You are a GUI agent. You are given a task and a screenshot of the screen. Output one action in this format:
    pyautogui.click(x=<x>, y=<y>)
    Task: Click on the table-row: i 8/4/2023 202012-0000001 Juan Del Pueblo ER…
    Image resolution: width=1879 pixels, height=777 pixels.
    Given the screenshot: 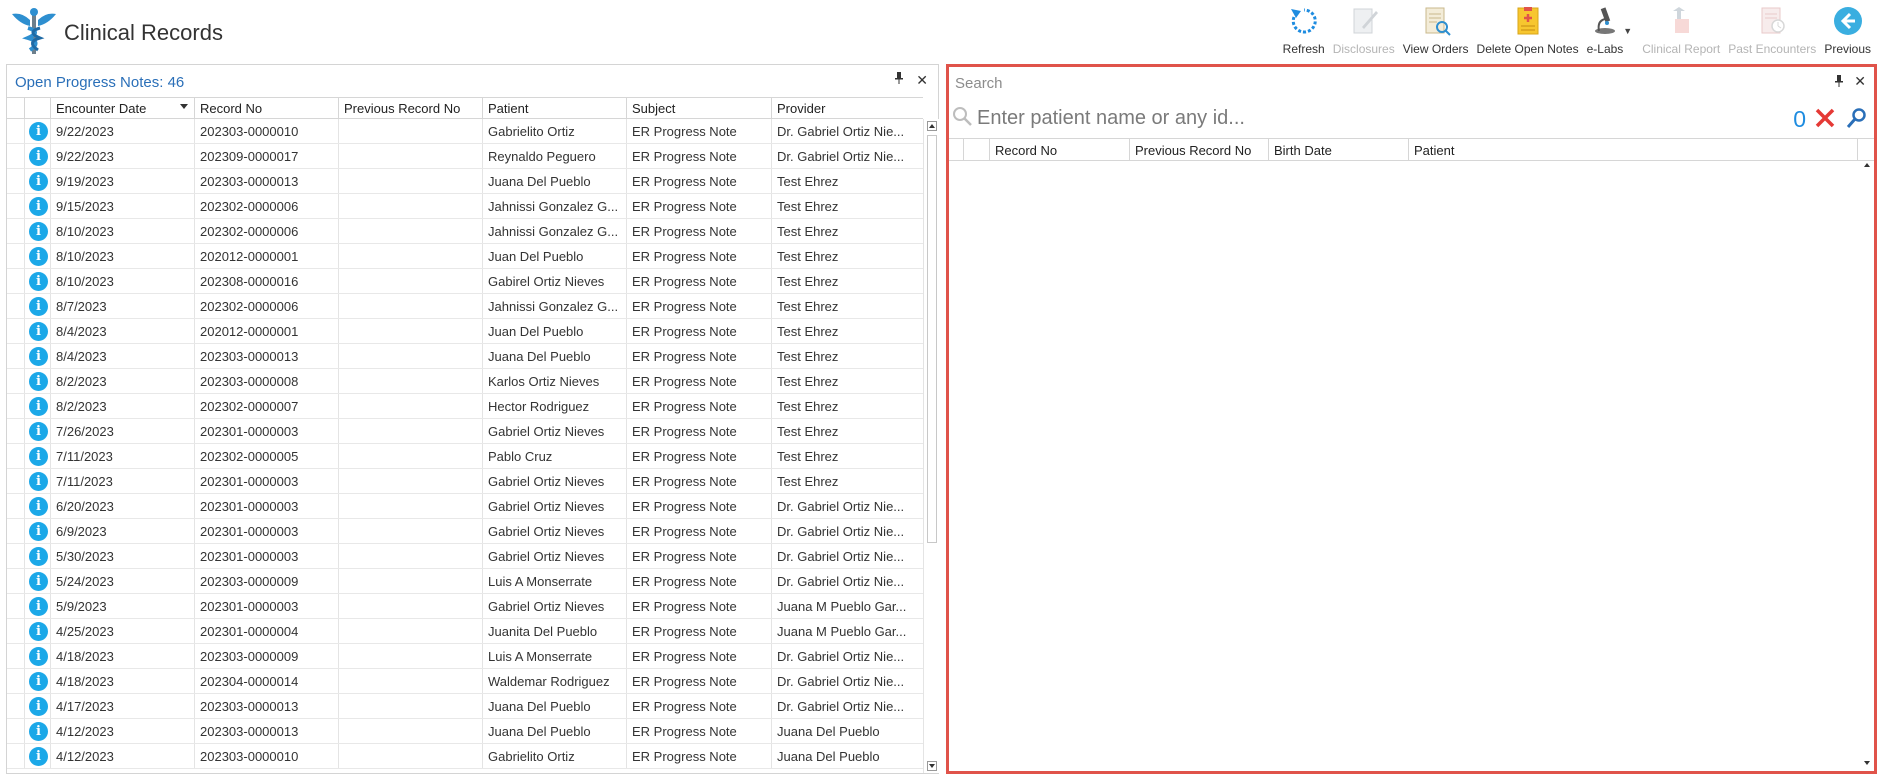 What is the action you would take?
    pyautogui.click(x=465, y=331)
    